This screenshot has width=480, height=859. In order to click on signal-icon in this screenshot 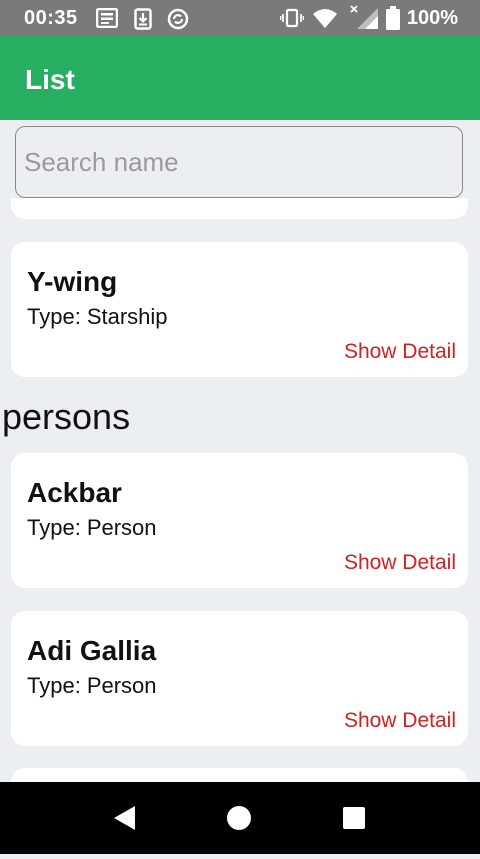, I will do `click(364, 19)`.